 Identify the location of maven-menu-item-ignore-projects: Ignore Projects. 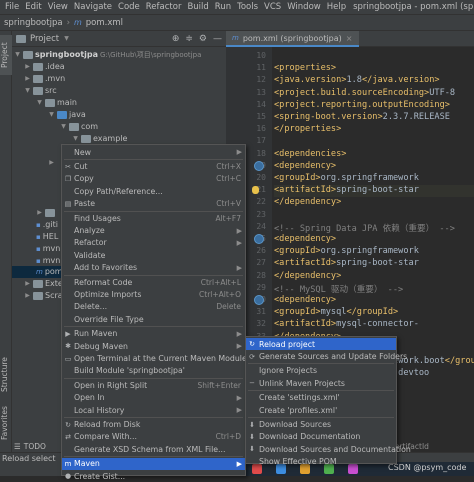
(321, 371).